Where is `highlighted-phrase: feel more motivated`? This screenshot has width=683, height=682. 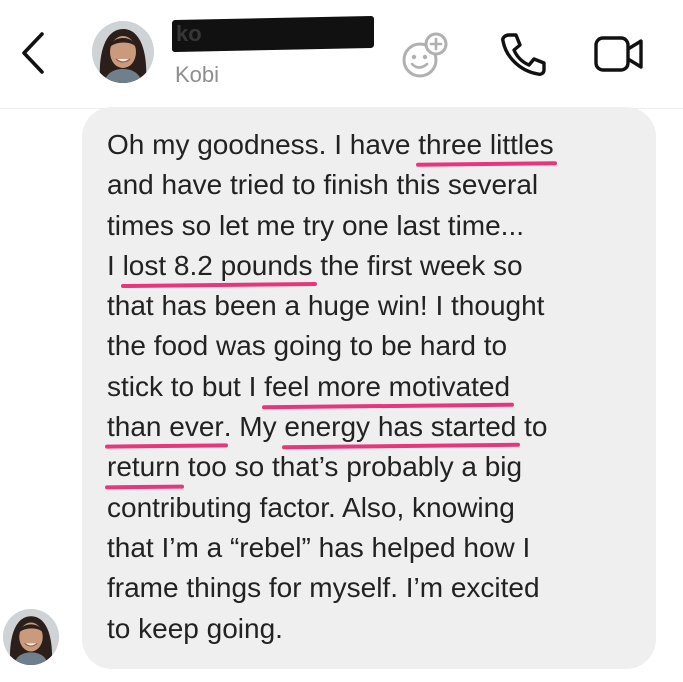
highlighted-phrase: feel more motivated is located at coordinates (387, 387).